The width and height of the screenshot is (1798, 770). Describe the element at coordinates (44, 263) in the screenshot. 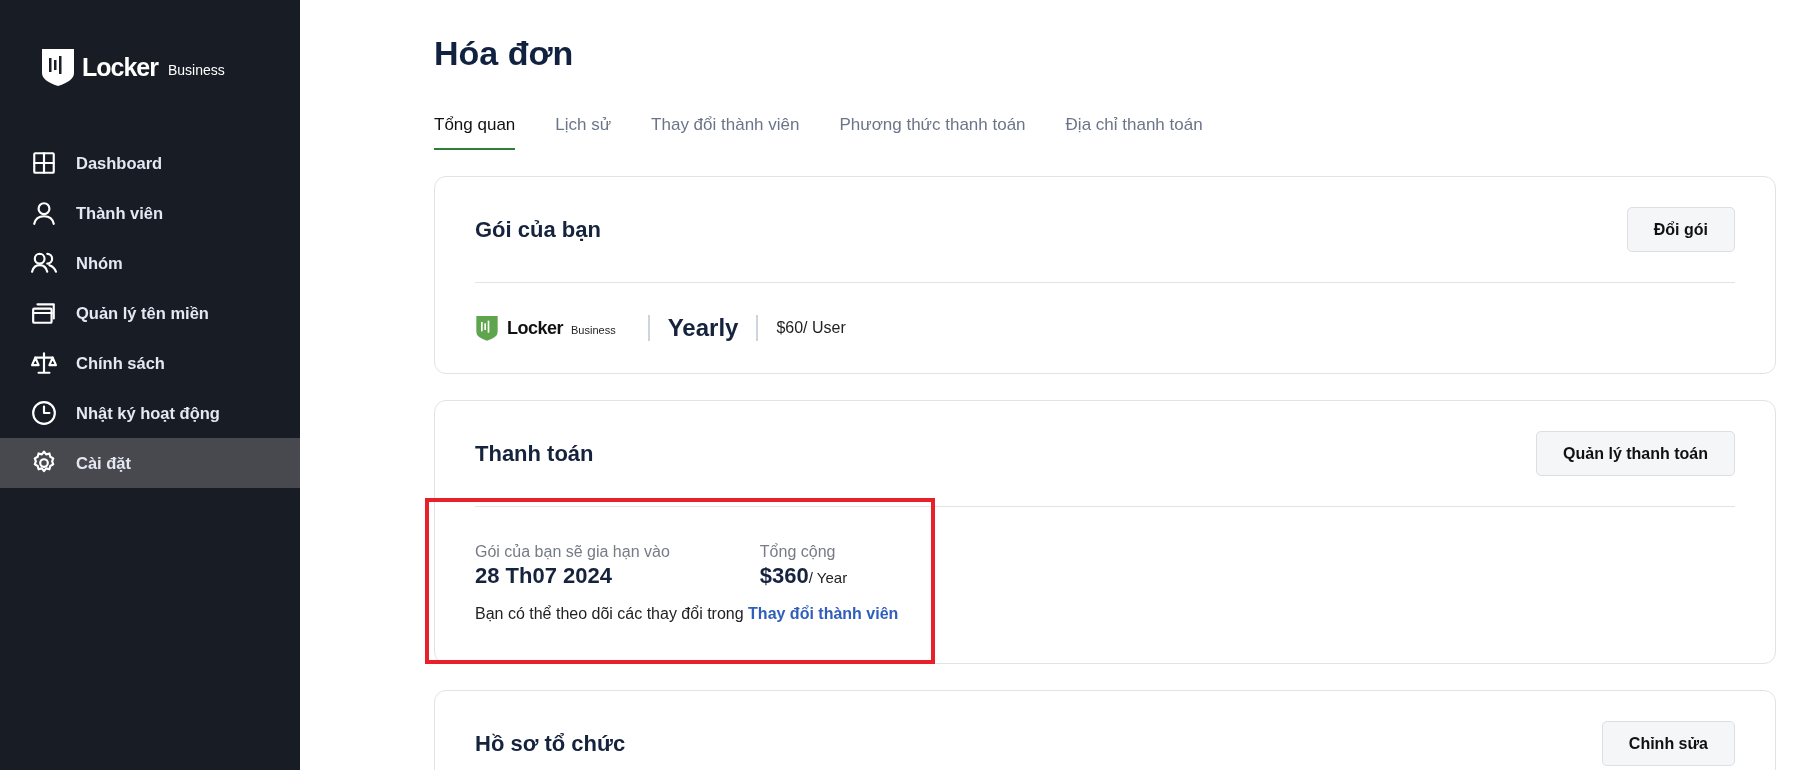

I see `users-icon` at that location.